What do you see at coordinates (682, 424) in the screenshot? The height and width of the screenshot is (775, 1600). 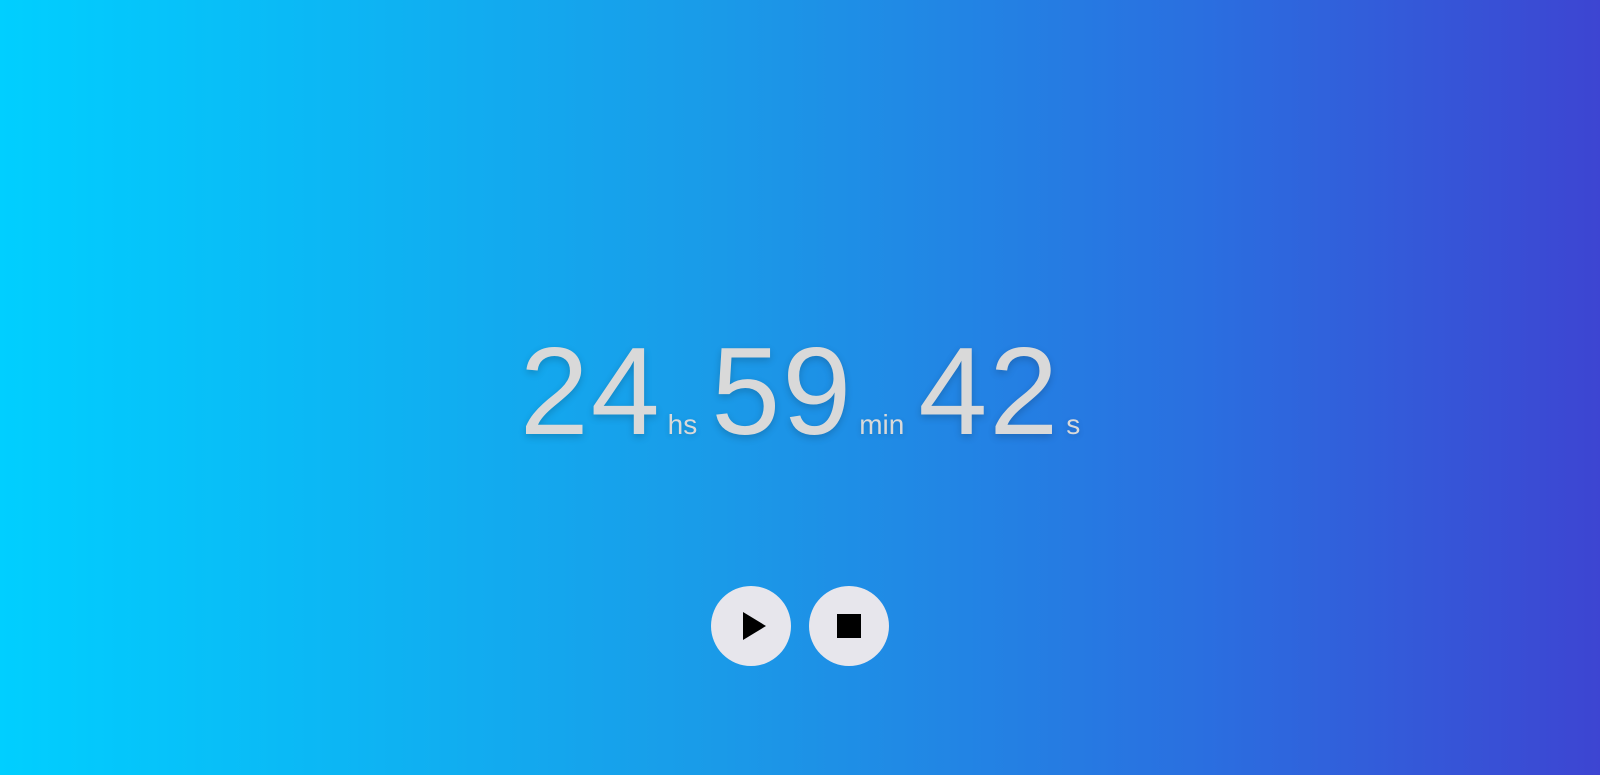 I see `hours-unit: hs` at bounding box center [682, 424].